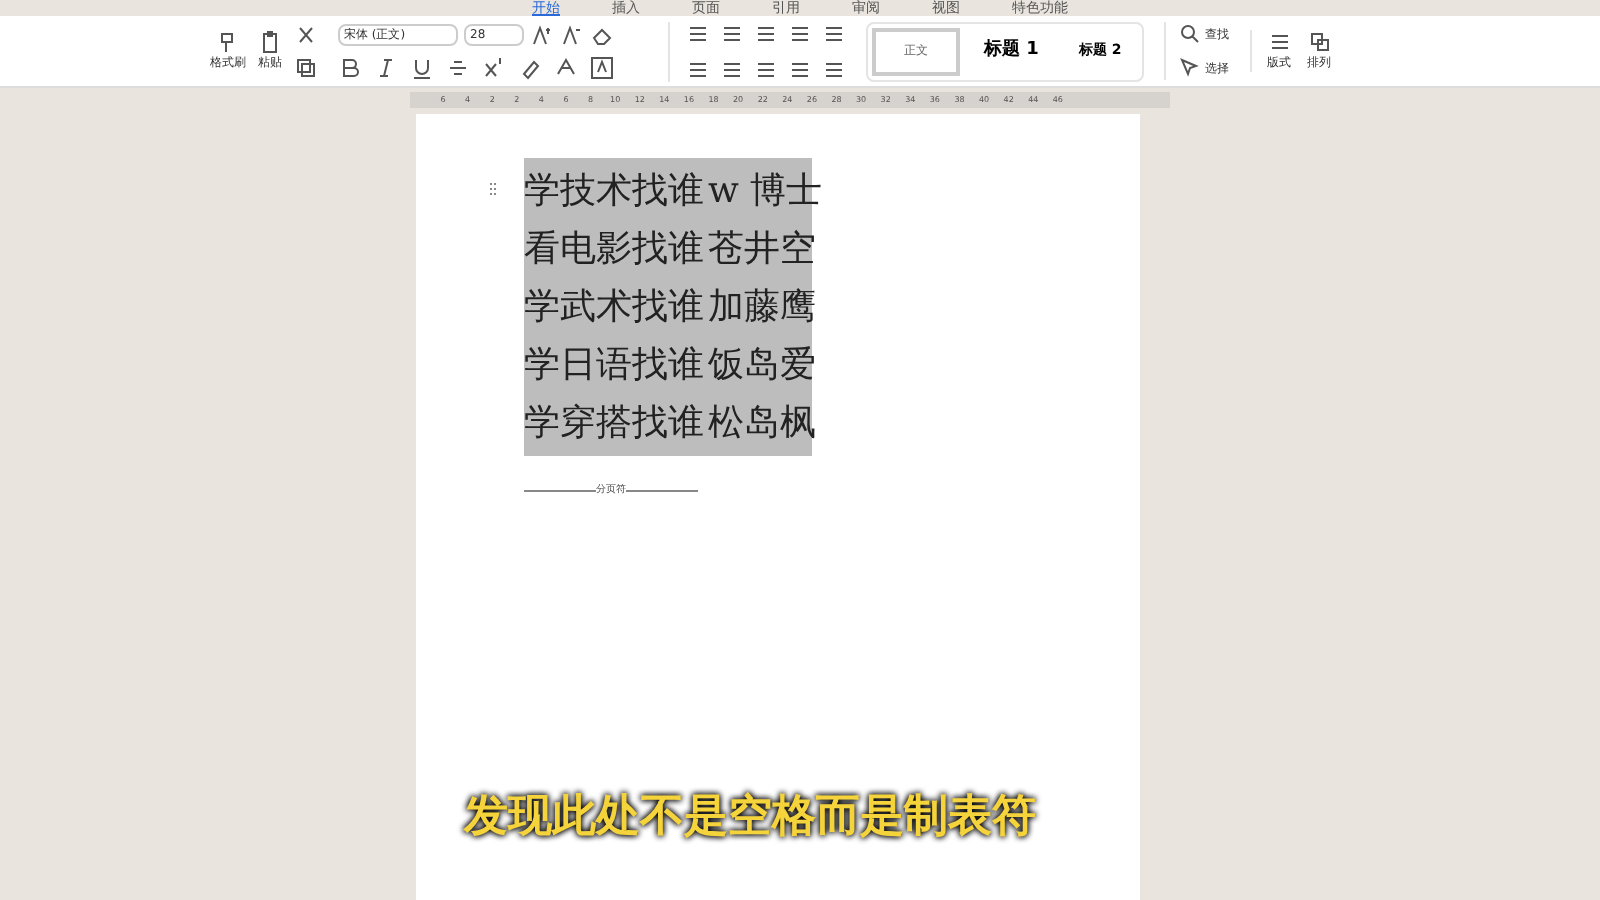 Image resolution: width=1600 pixels, height=900 pixels. What do you see at coordinates (350, 67) in the screenshot?
I see `bold-icon` at bounding box center [350, 67].